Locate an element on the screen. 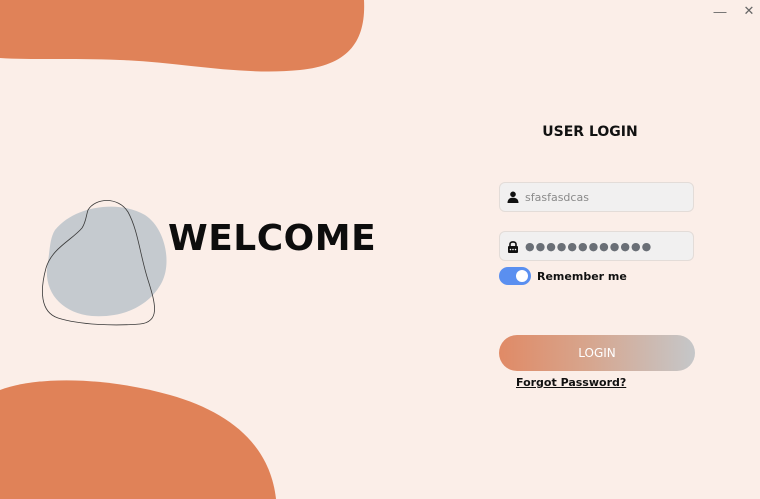  login-title: USER LOGIN is located at coordinates (590, 132).